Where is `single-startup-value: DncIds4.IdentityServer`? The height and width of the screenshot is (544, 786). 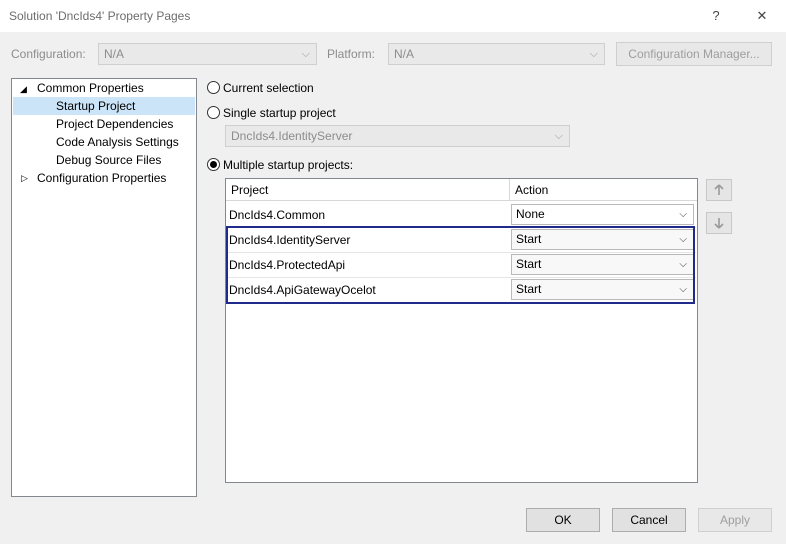 single-startup-value: DncIds4.IdentityServer is located at coordinates (292, 136).